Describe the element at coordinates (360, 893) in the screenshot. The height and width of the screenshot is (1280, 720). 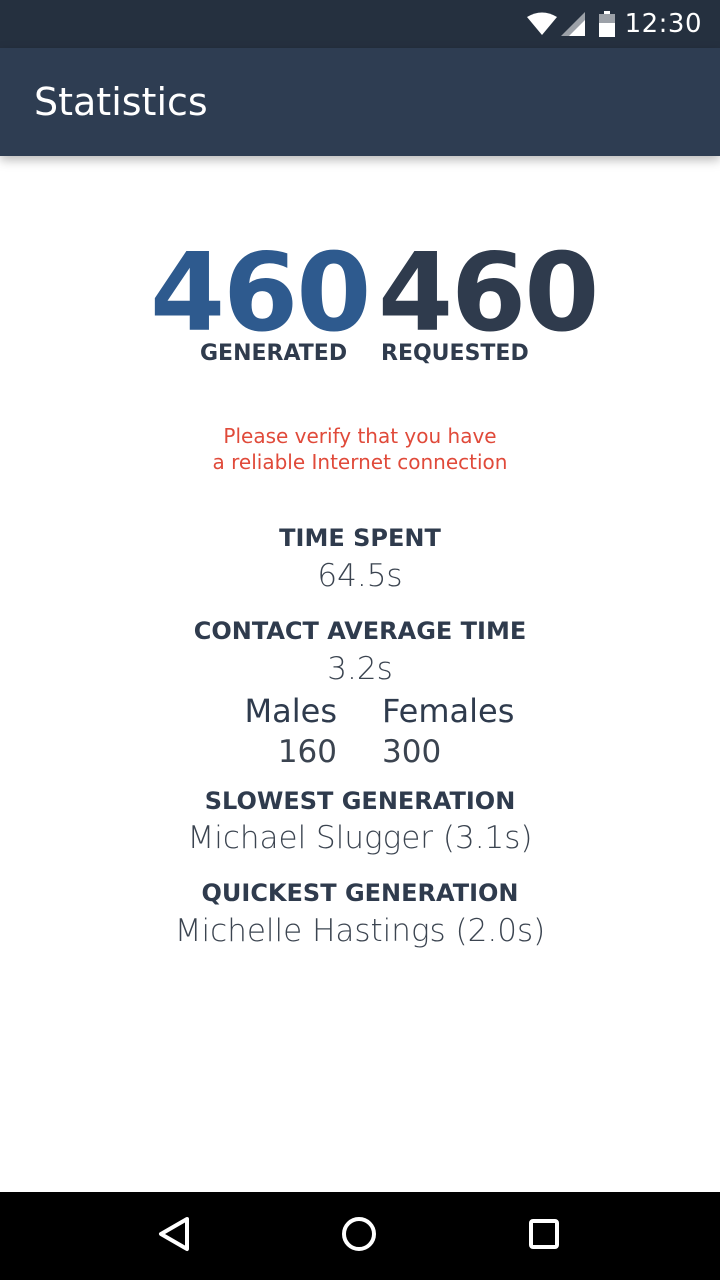
I see `quickest-generation-label: QUICKEST GENERATION` at that location.